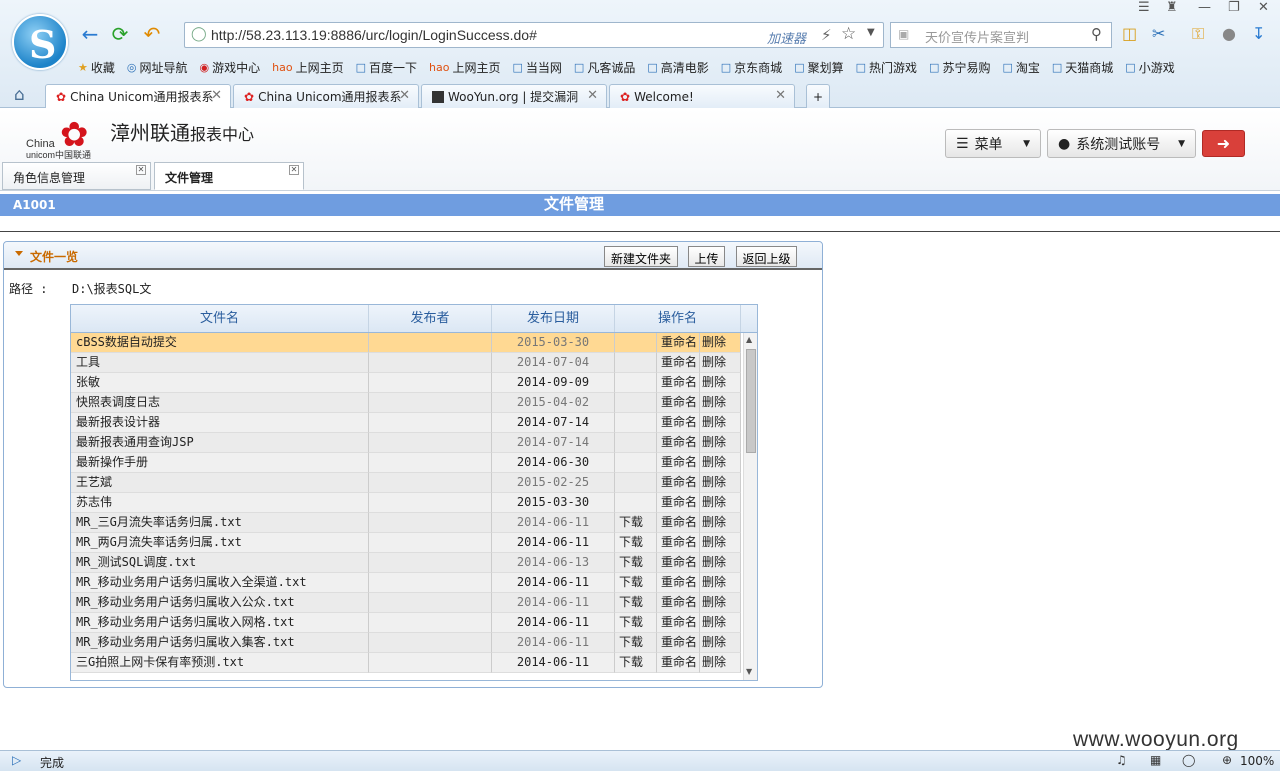 Image resolution: width=1280 pixels, height=771 pixels. Describe the element at coordinates (406, 523) in the screenshot. I see `table-row: MR_三G月流失率话务归属.txt 2014-06-11 下载 重命名 删除` at that location.